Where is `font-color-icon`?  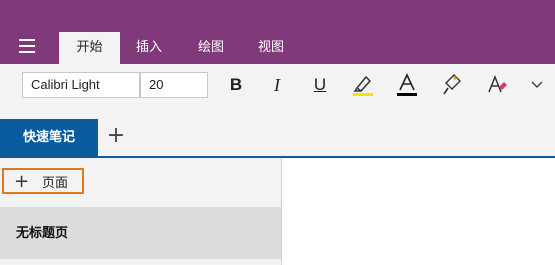
font-color-icon is located at coordinates (407, 85).